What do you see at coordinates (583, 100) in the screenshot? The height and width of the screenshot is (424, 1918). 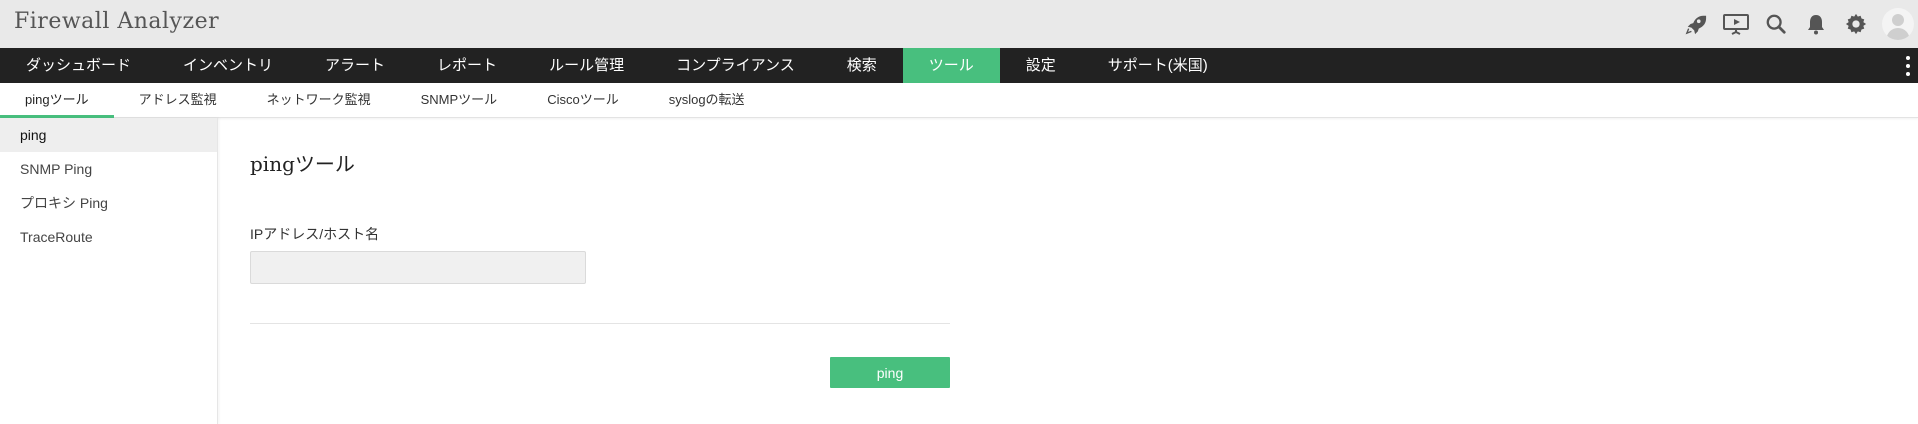 I see `tab-cisco-tool: Ciscoツール` at bounding box center [583, 100].